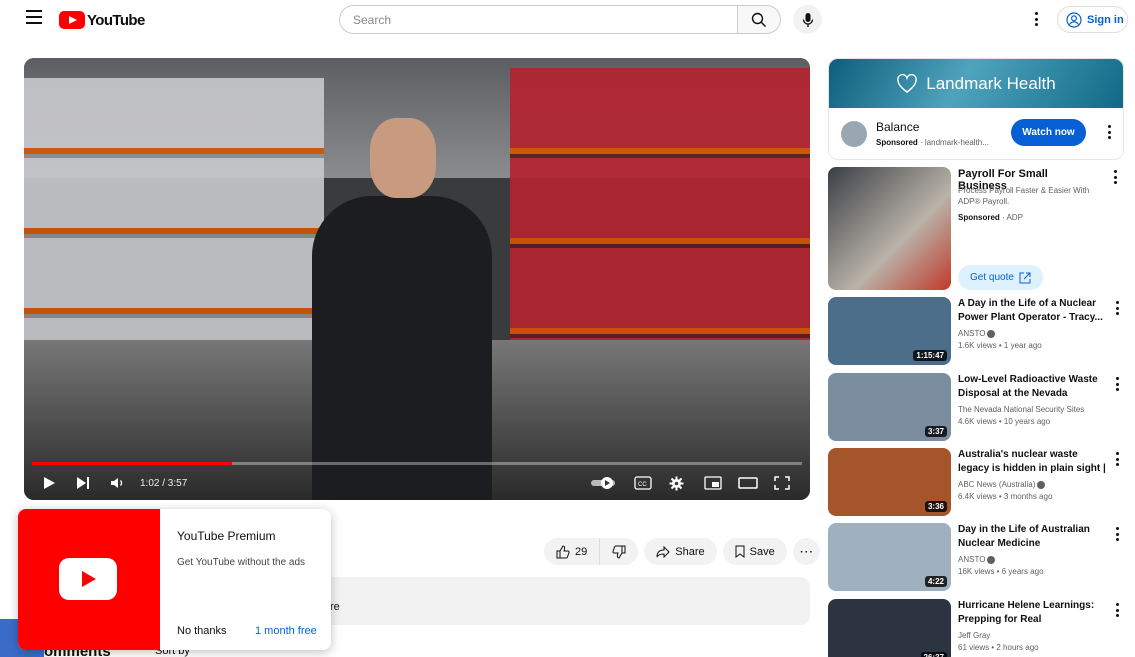 The width and height of the screenshot is (1135, 657). What do you see at coordinates (1036, 19) in the screenshot?
I see `settings-menu-icon` at bounding box center [1036, 19].